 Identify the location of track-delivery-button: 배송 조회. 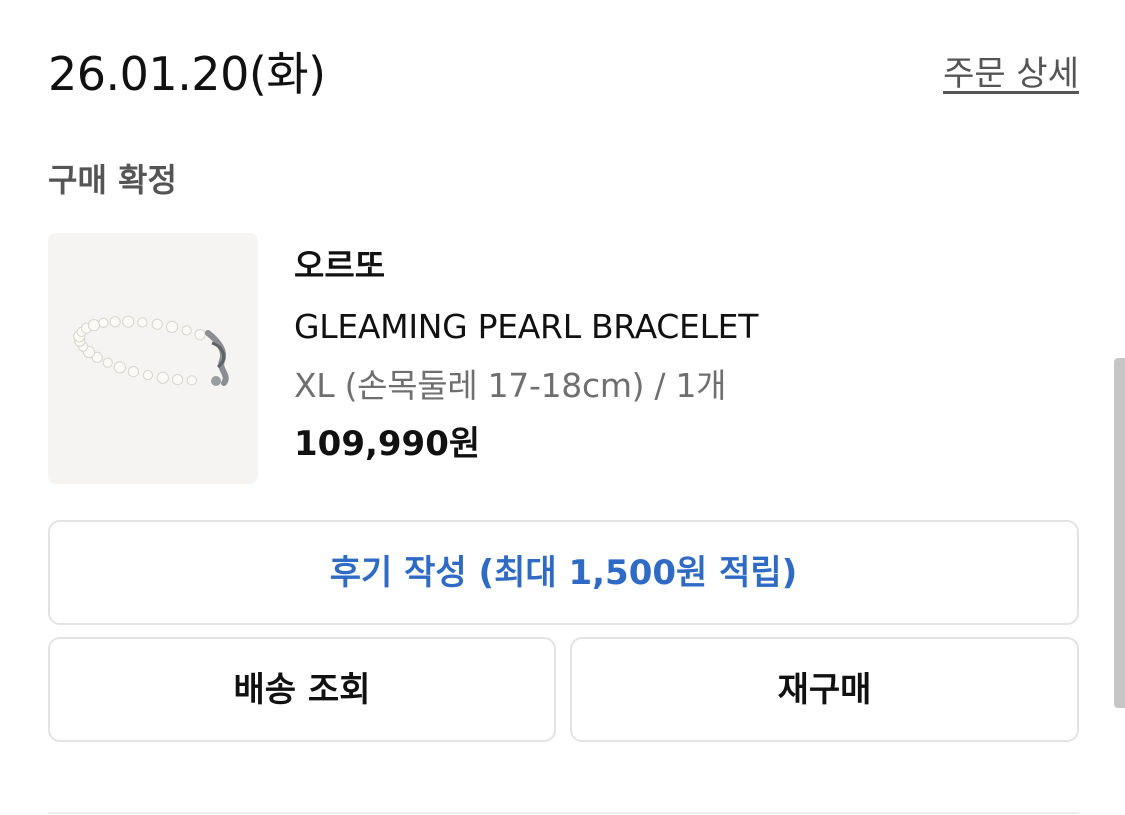
(302, 689).